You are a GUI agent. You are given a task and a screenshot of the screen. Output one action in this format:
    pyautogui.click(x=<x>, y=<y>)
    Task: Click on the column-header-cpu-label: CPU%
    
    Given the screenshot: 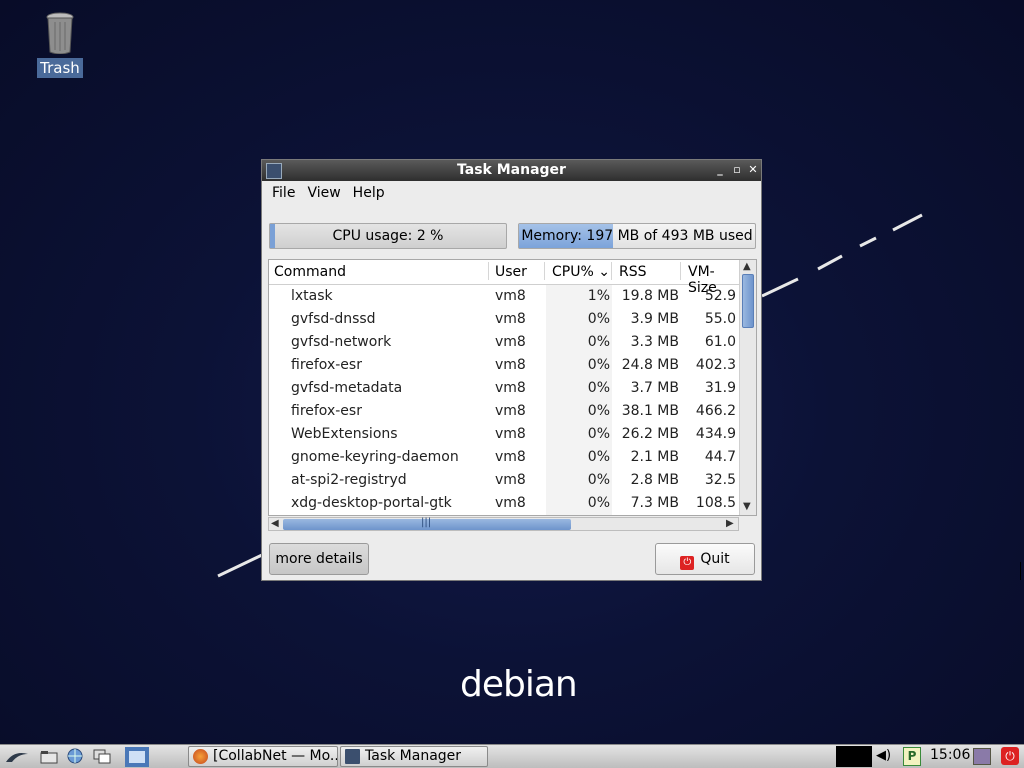 What is the action you would take?
    pyautogui.click(x=573, y=272)
    